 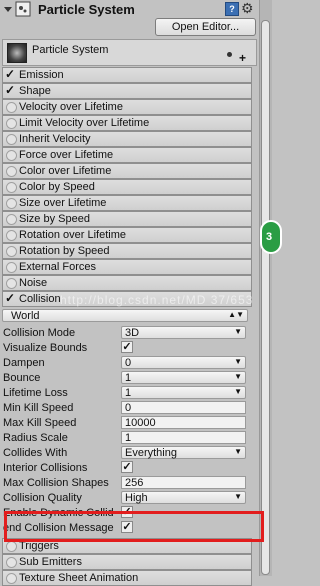 I want to click on property-label: Min Kill Speed, so click(x=38, y=408).